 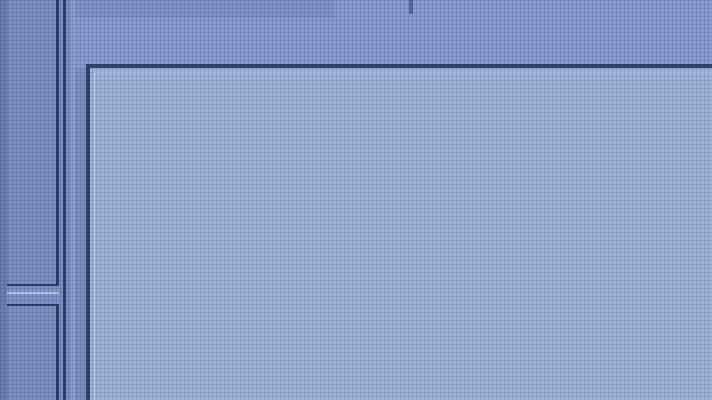 I want to click on top-toolbar, so click(x=393, y=32).